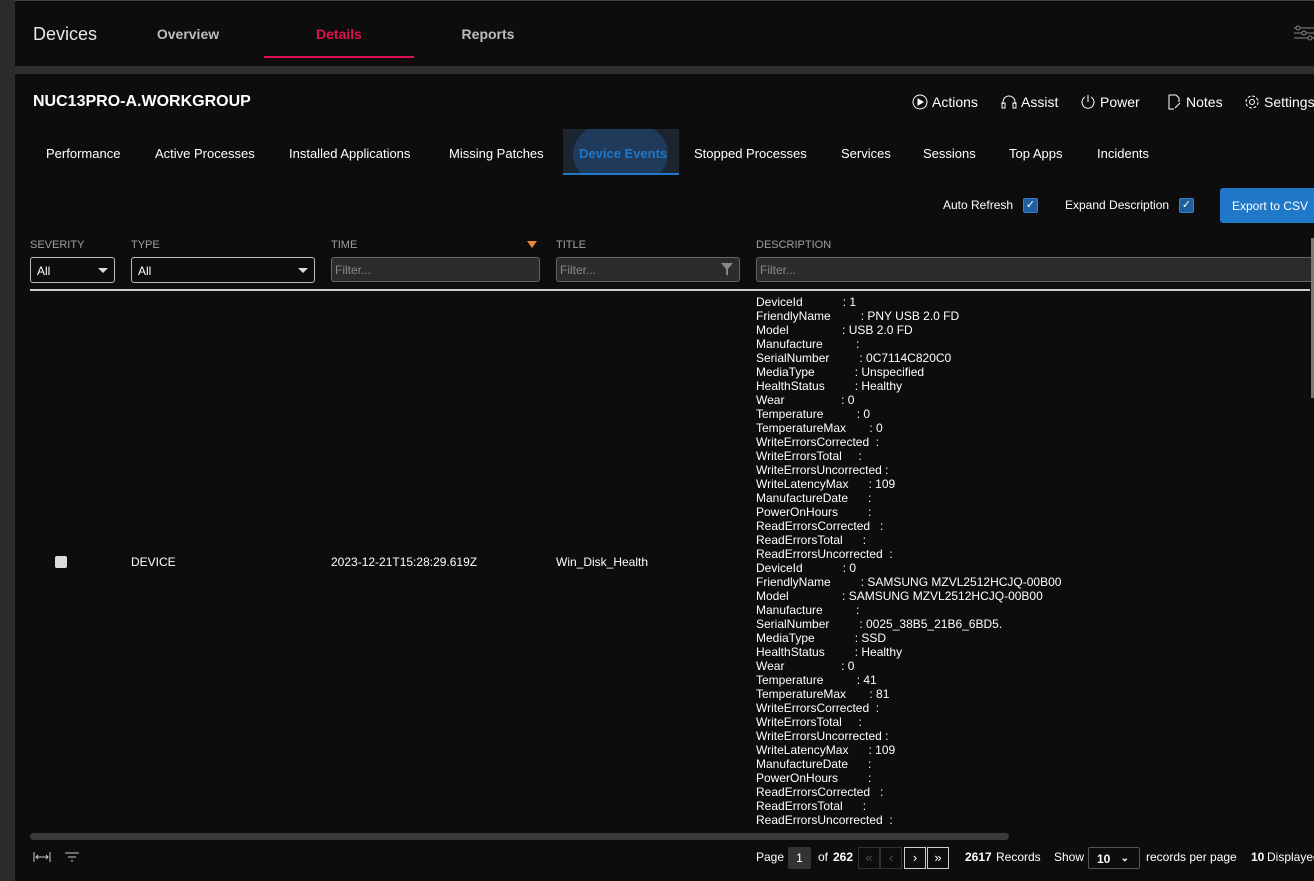 This screenshot has width=1314, height=881. I want to click on of-label: of, so click(823, 857).